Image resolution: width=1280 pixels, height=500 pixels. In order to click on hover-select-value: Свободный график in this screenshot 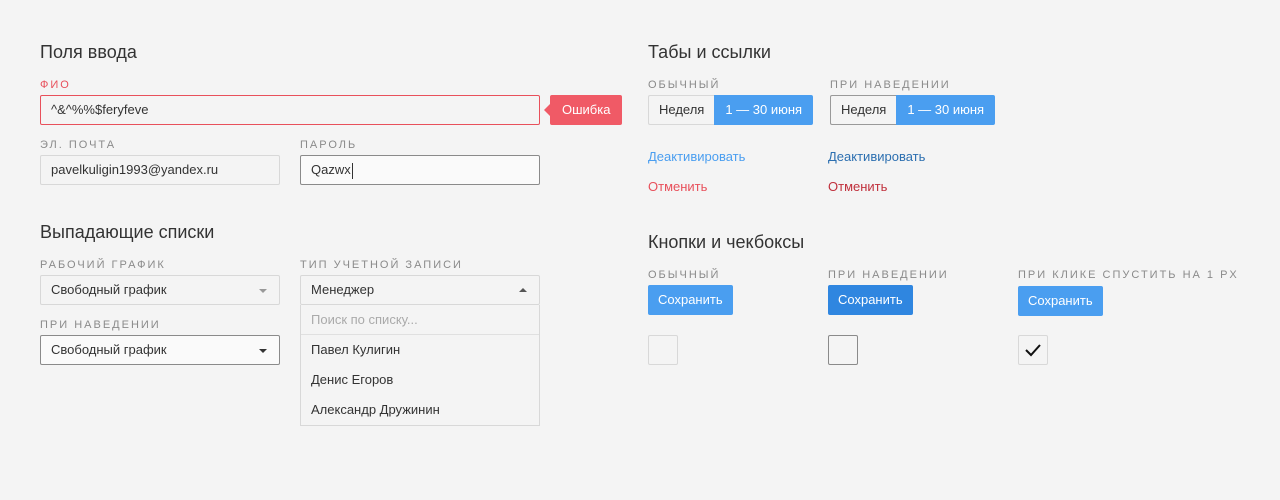, I will do `click(109, 349)`.